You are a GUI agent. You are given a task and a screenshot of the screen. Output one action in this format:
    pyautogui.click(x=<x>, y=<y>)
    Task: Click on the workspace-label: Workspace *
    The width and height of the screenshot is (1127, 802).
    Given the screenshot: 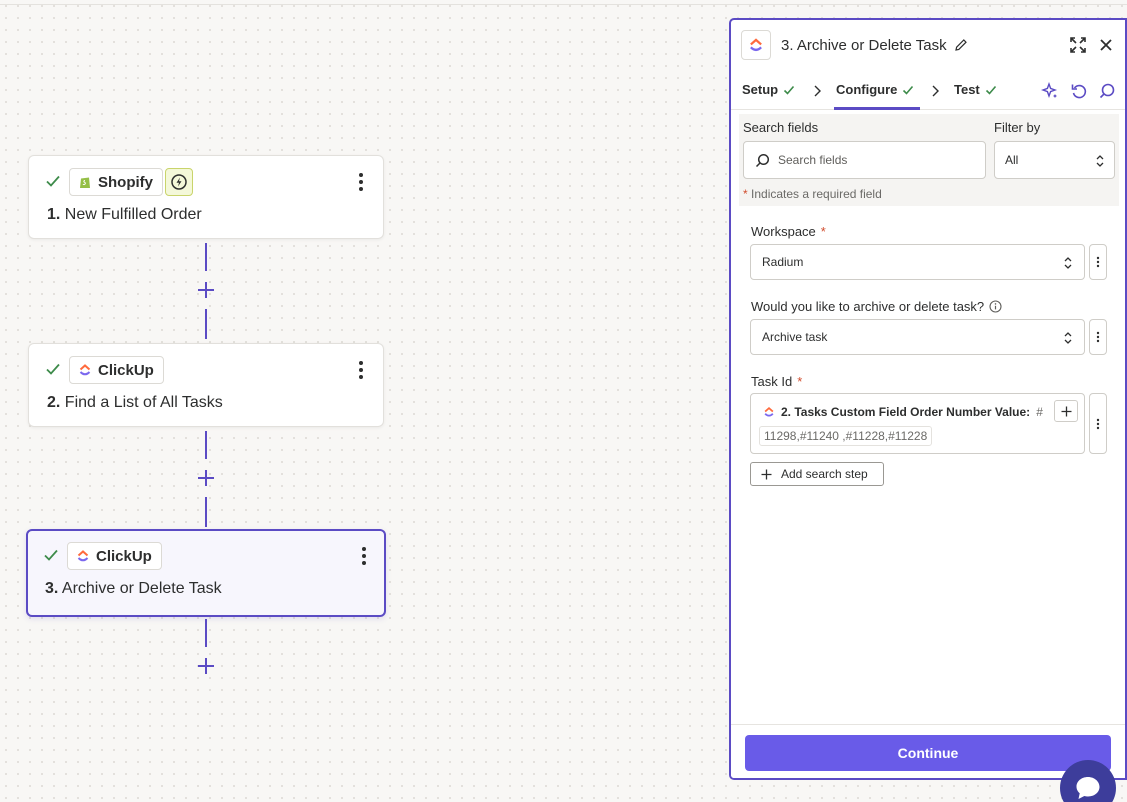 What is the action you would take?
    pyautogui.click(x=788, y=231)
    